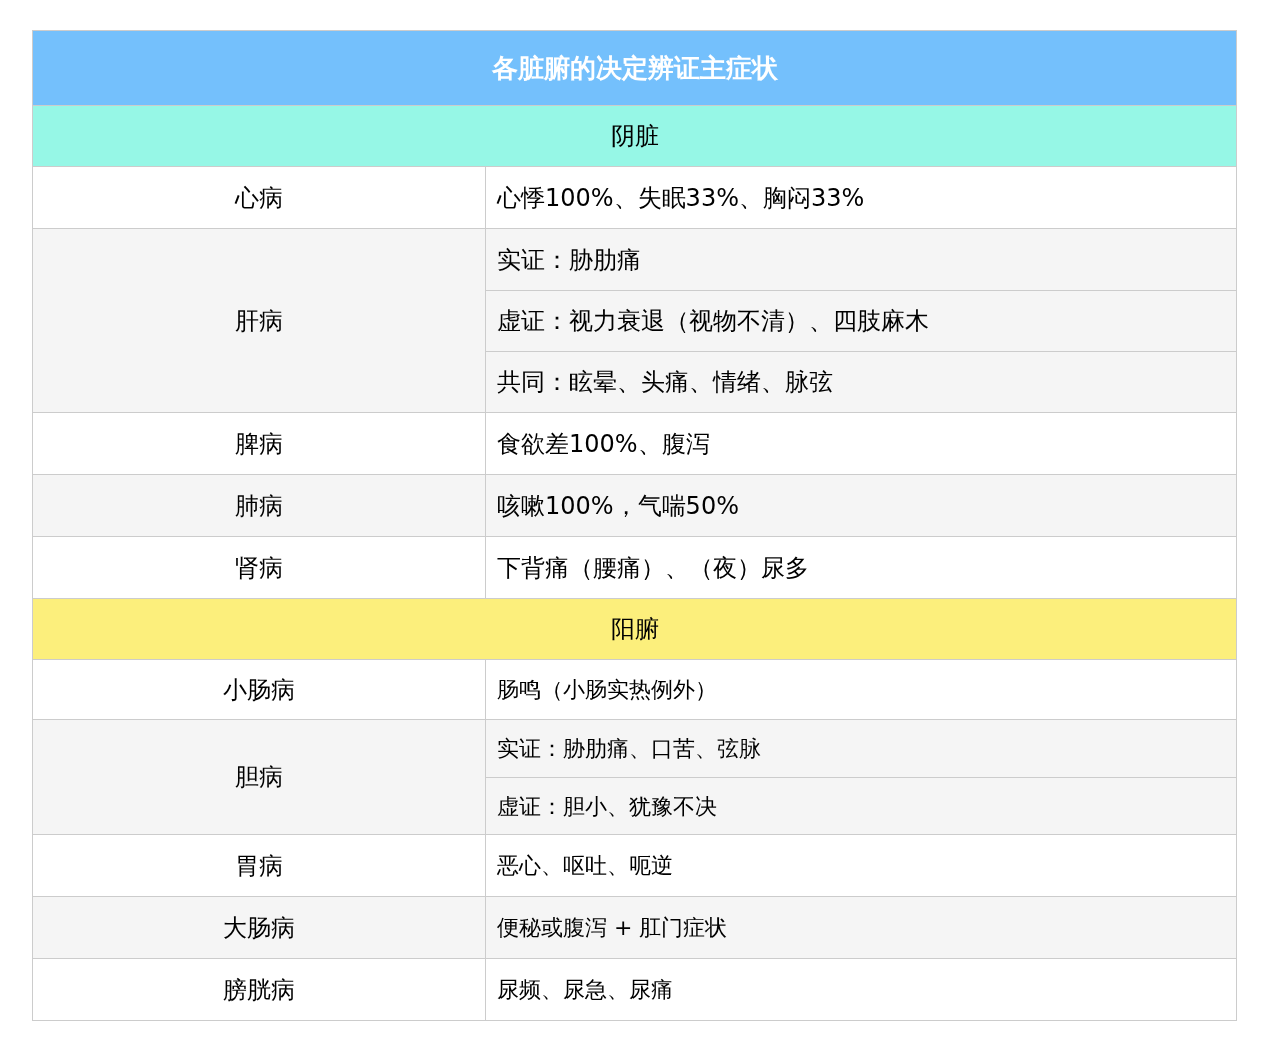  I want to click on section-header: 阴脏, so click(634, 135).